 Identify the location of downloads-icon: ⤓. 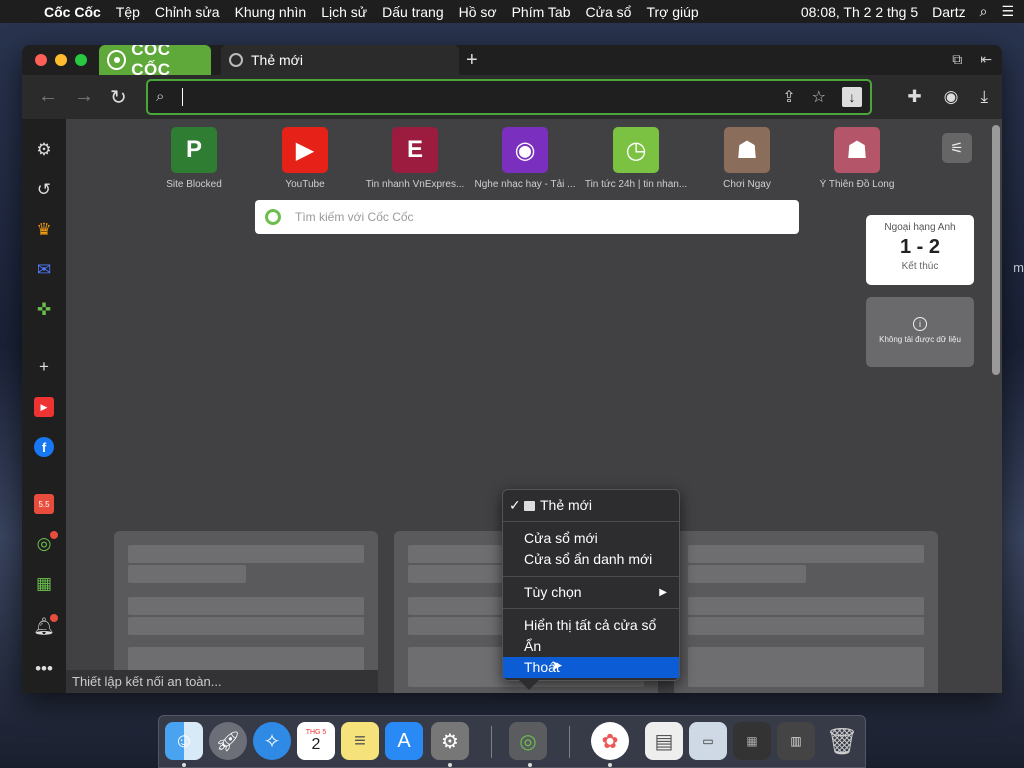
(984, 97).